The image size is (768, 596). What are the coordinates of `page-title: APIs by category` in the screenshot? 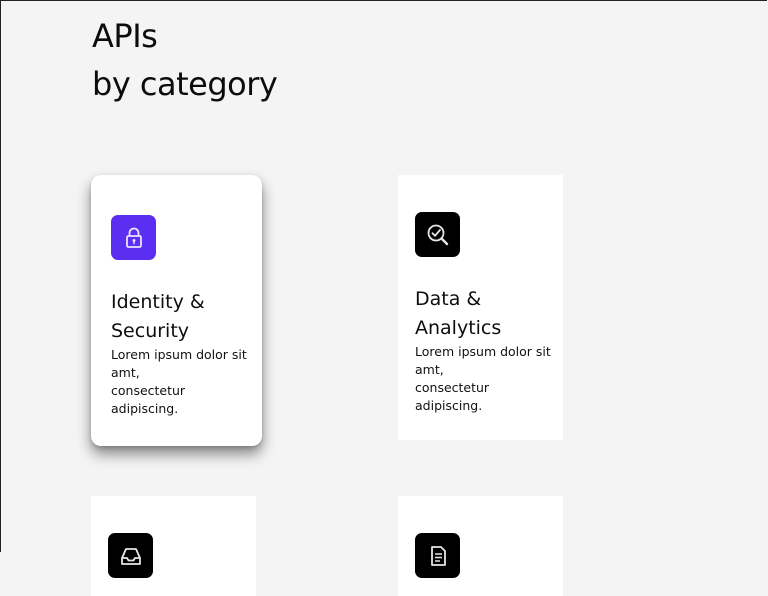 It's located at (185, 60).